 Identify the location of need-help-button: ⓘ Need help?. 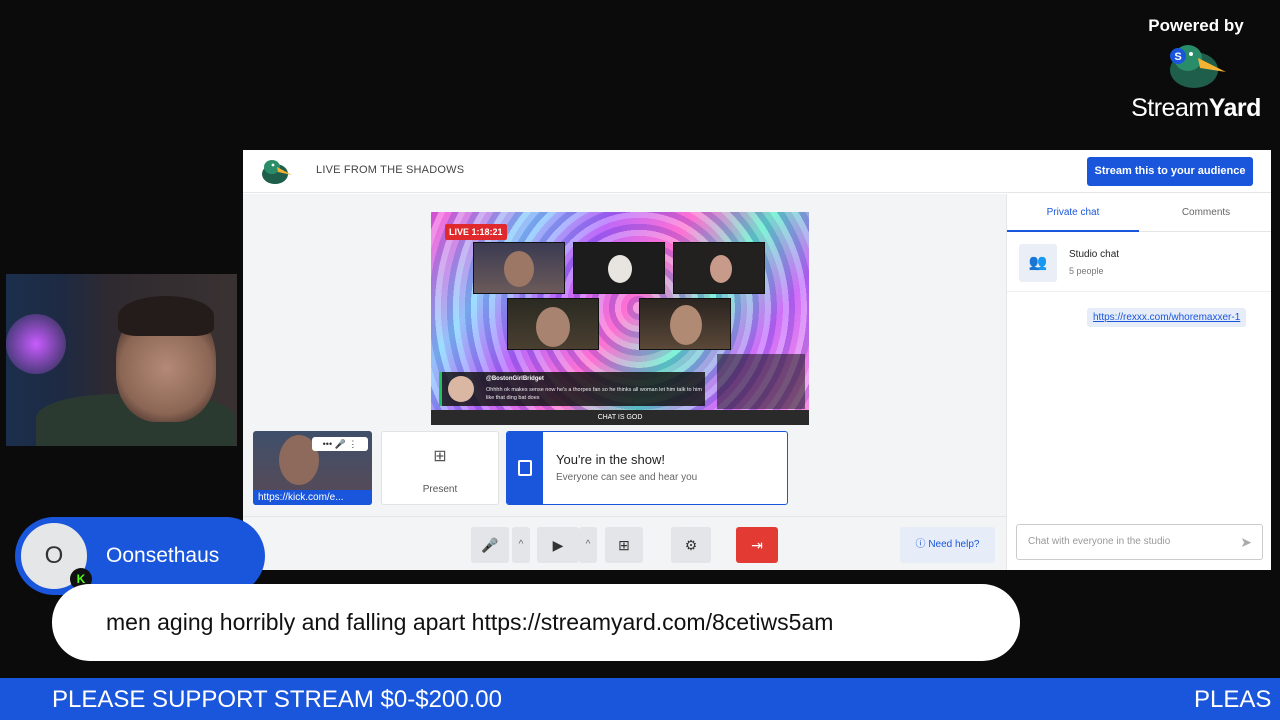
(947, 545).